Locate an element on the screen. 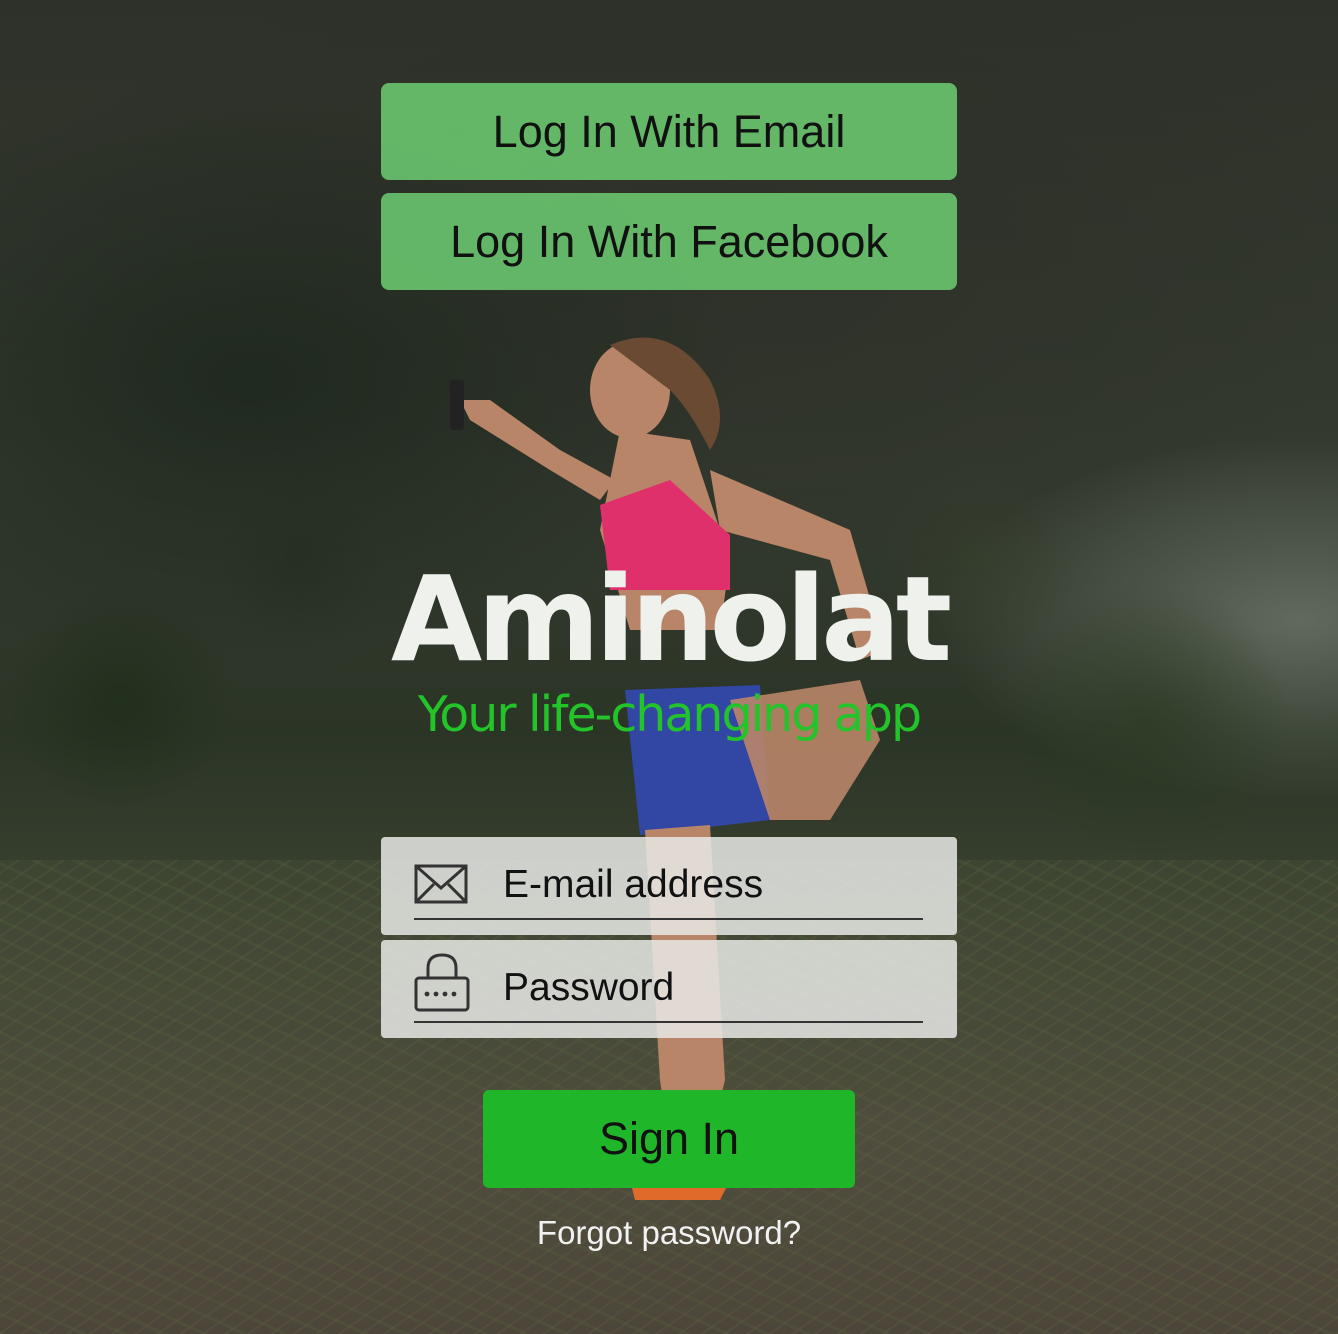  envelope-icon is located at coordinates (441, 884).